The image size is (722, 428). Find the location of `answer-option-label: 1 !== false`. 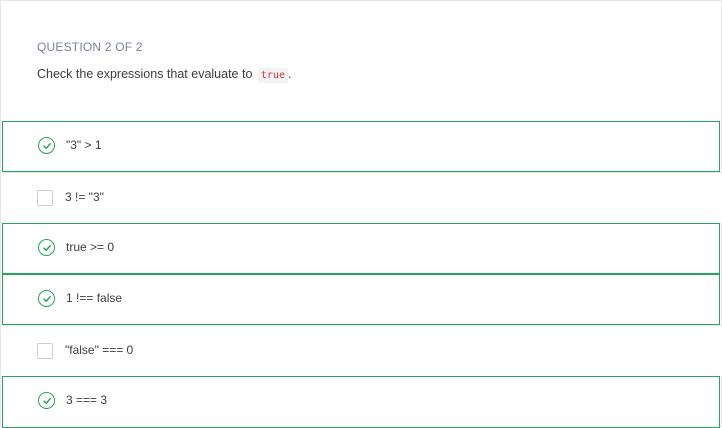

answer-option-label: 1 !== false is located at coordinates (94, 298).